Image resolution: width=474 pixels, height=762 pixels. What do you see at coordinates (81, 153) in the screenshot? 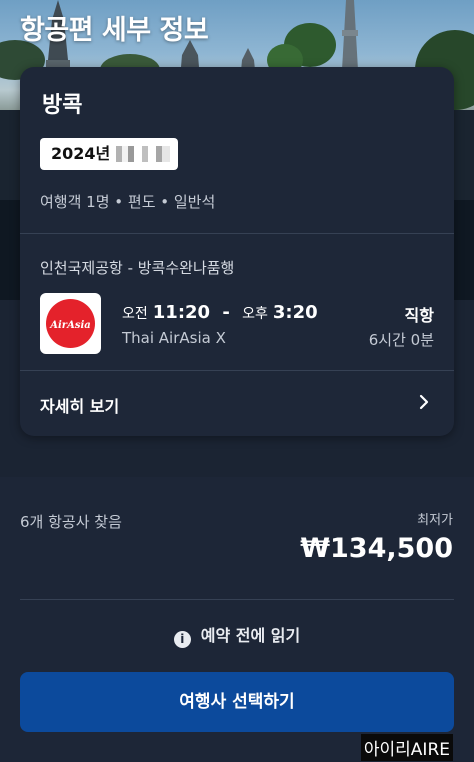
I see `travel-date-year: 2024년` at bounding box center [81, 153].